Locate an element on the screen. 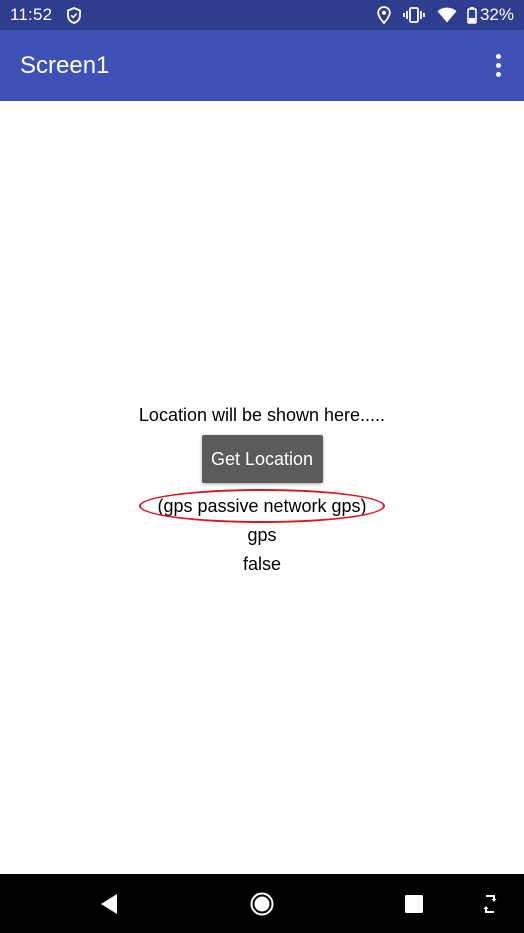  back-button is located at coordinates (109, 903).